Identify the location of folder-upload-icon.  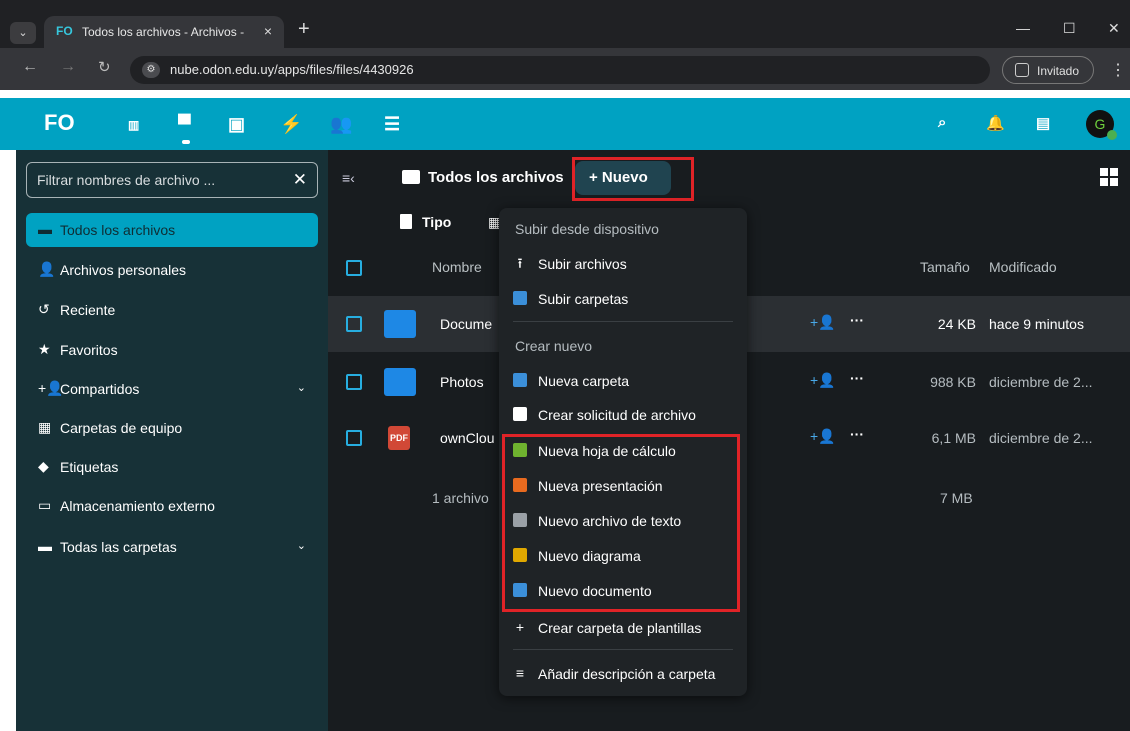
(520, 298).